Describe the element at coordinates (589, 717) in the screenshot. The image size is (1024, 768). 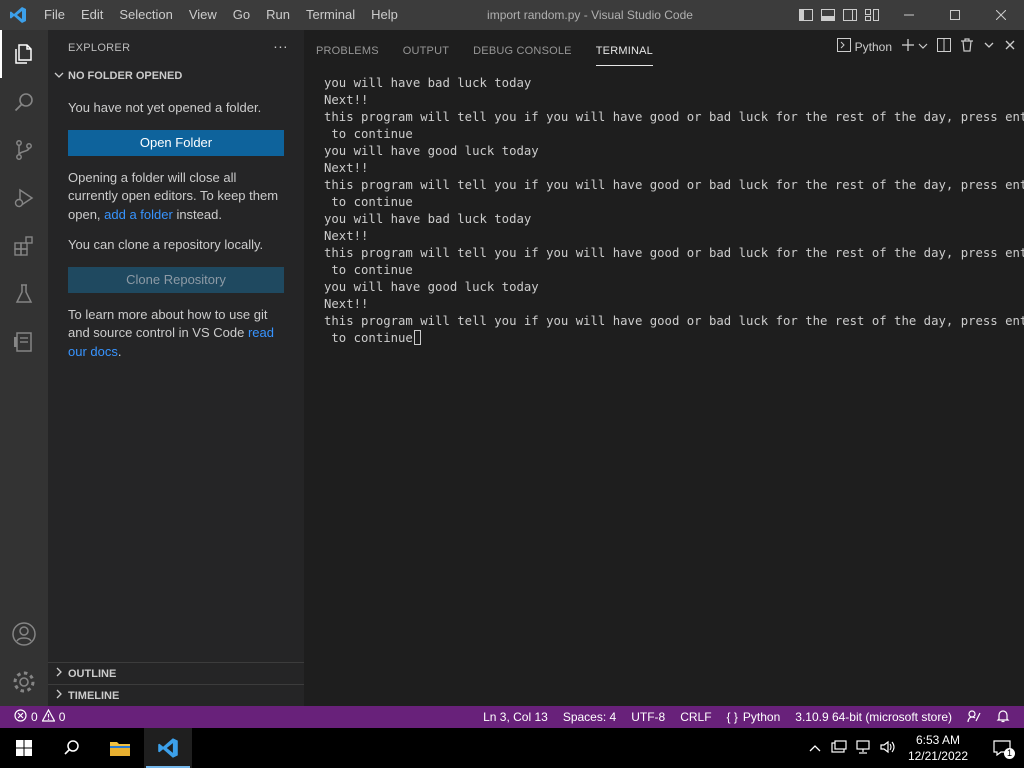
I see `indentation: Spaces: 4` at that location.